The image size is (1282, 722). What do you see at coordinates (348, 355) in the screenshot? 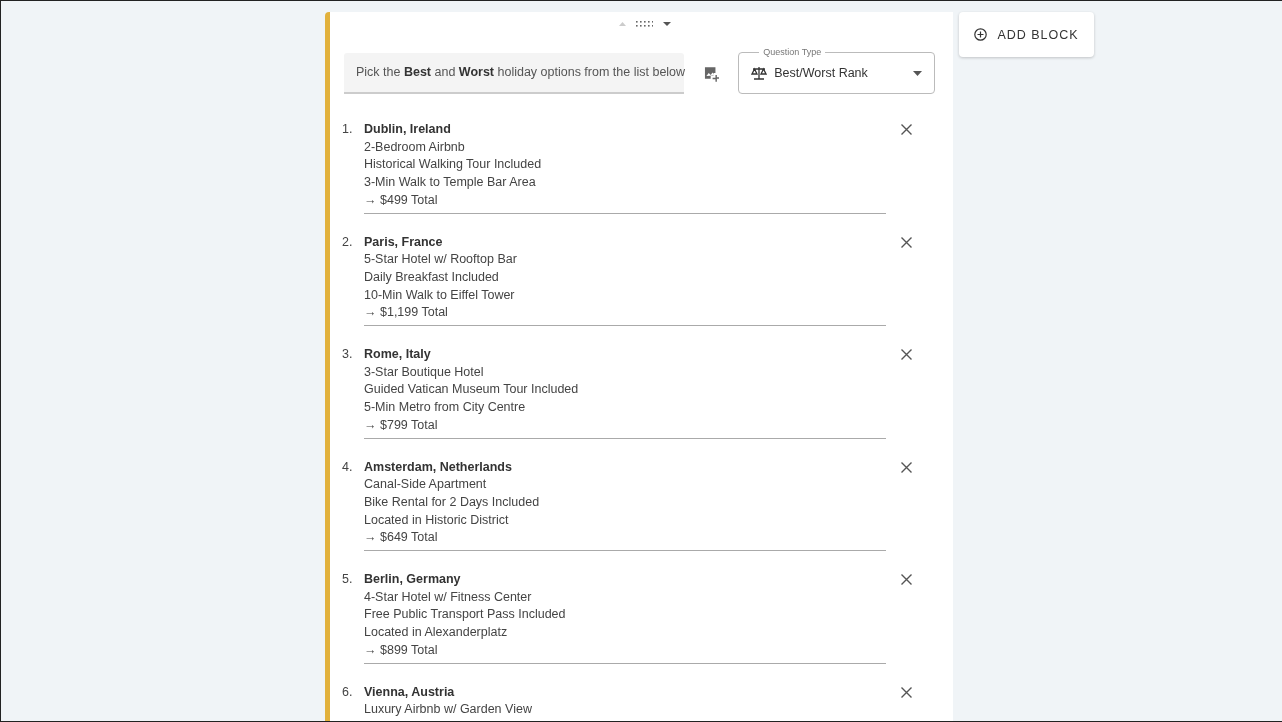
I see `option-number: 3.` at bounding box center [348, 355].